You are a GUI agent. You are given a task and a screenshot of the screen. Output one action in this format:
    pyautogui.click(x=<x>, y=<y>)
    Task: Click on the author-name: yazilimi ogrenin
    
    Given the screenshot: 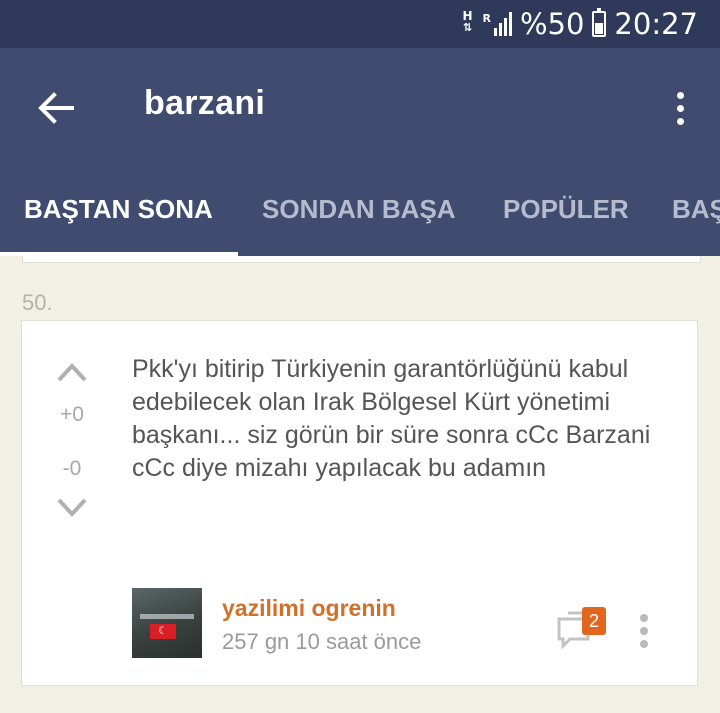 What is the action you would take?
    pyautogui.click(x=309, y=608)
    